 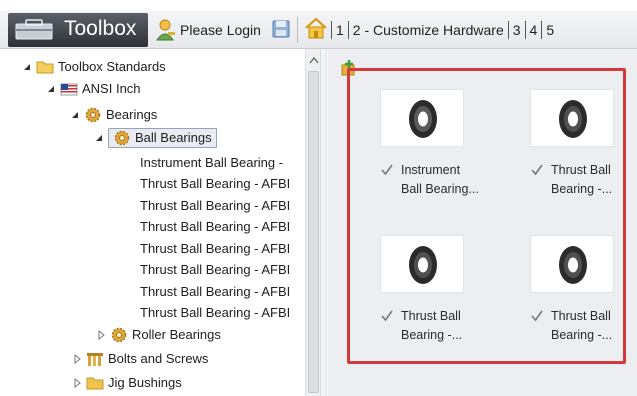 I want to click on tree-label: Jig Bushings, so click(x=145, y=382).